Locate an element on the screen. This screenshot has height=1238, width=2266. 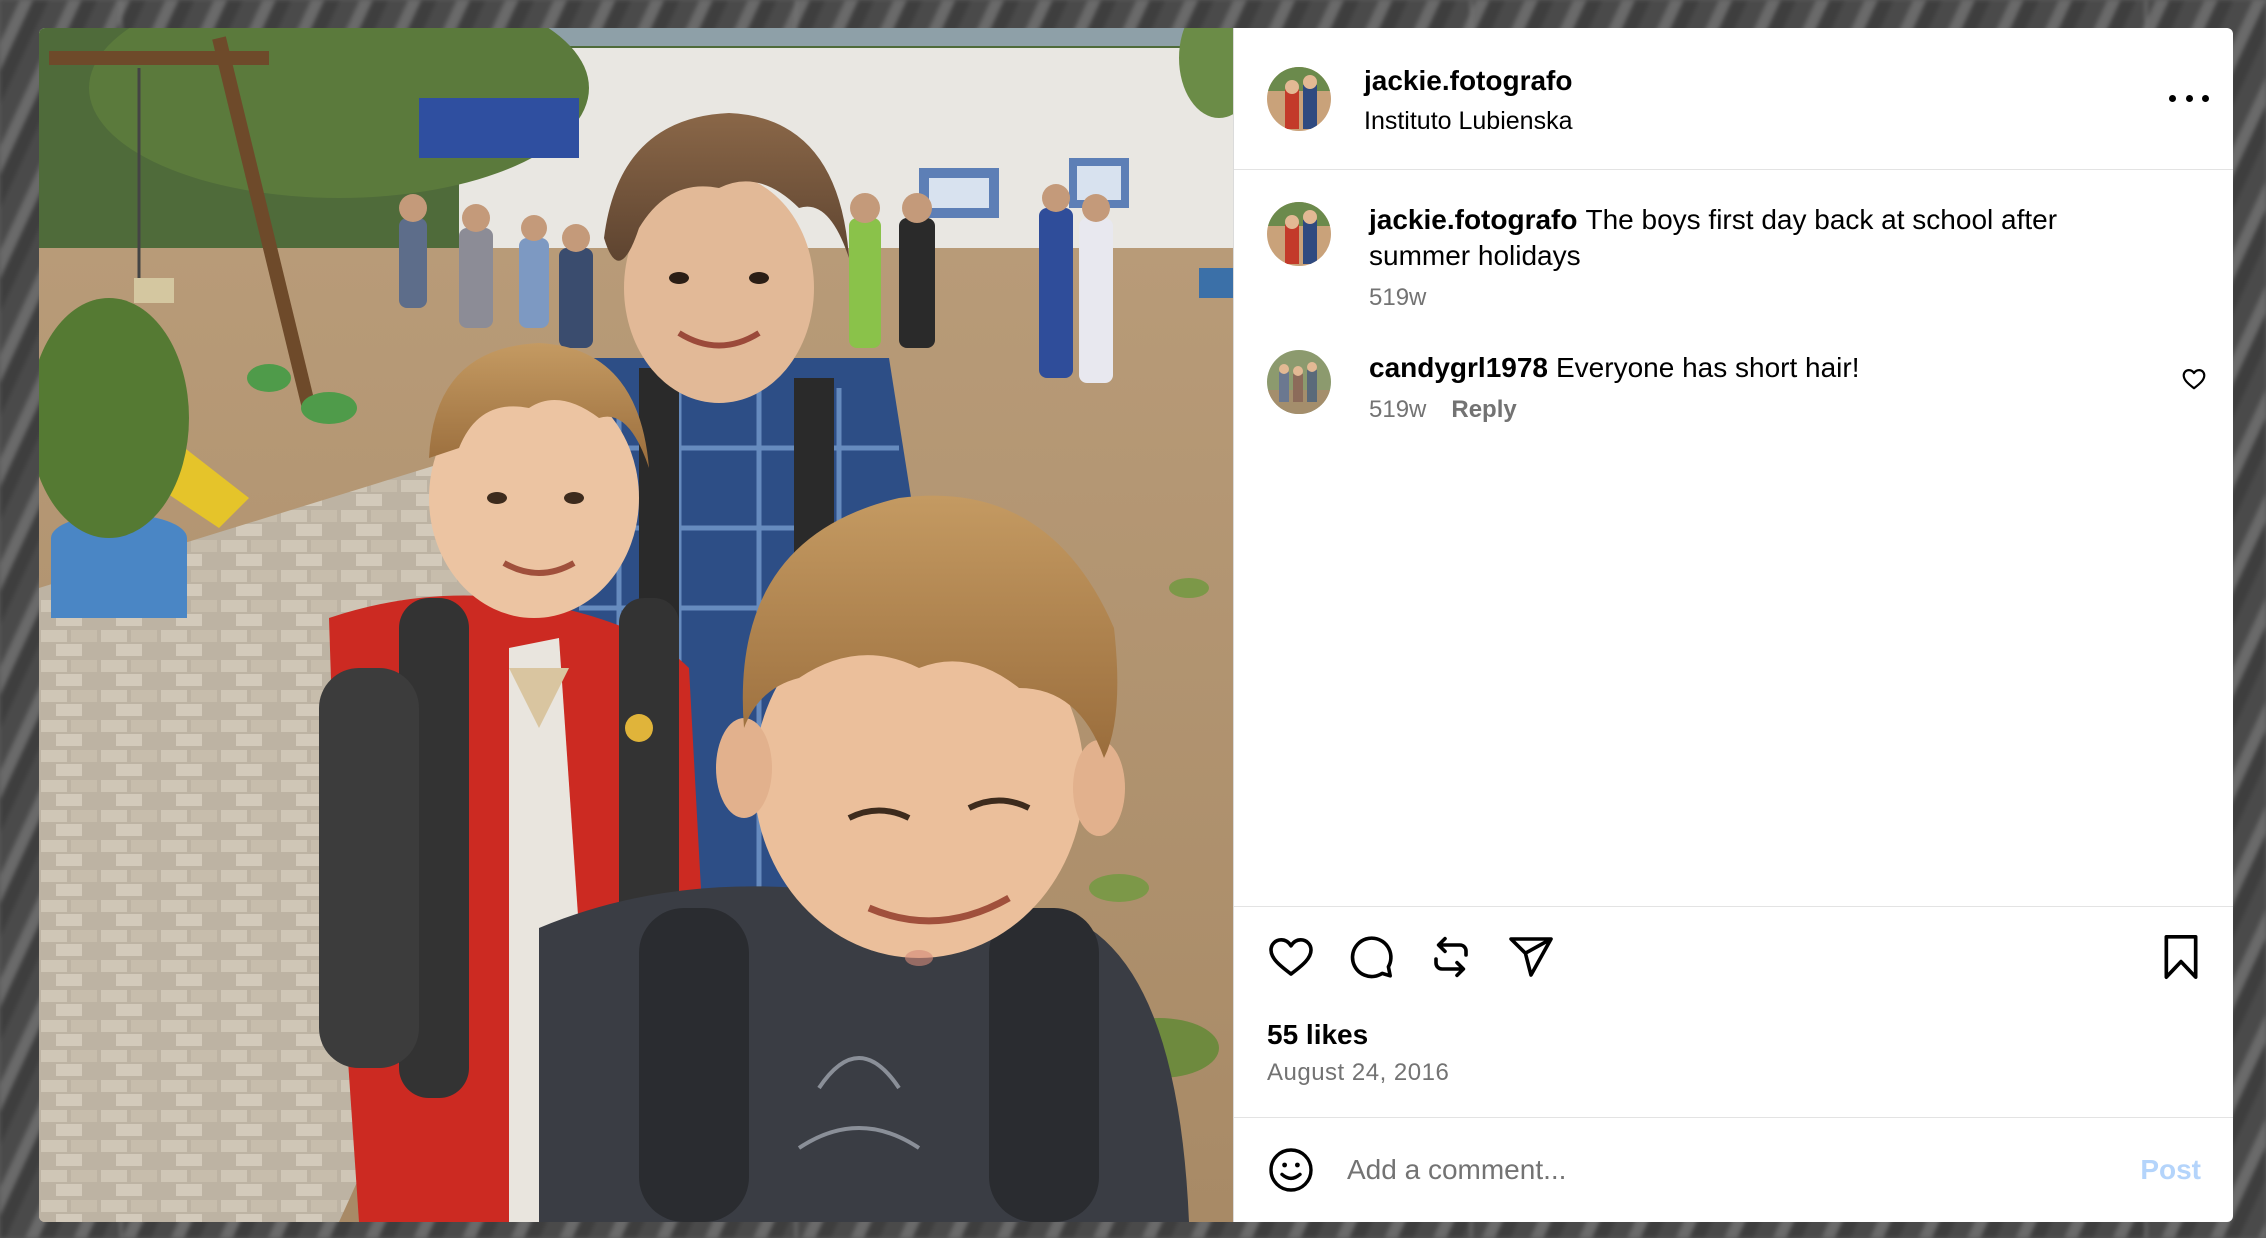
comment-input is located at coordinates (1707, 1170).